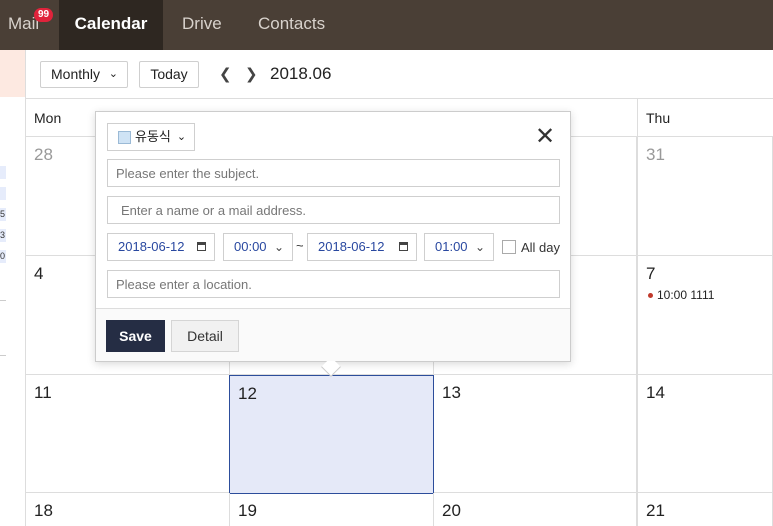 The height and width of the screenshot is (526, 773). What do you see at coordinates (655, 510) in the screenshot?
I see `day-number: 21` at bounding box center [655, 510].